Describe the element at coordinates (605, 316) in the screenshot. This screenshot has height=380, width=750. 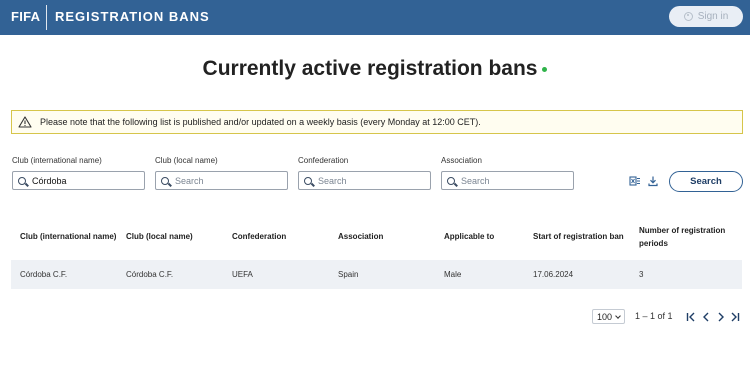
I see `page-size-value: 100` at that location.